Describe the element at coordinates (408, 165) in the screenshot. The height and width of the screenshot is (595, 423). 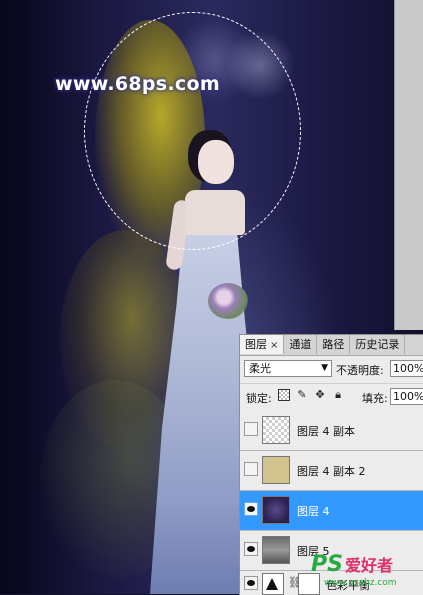
I see `photoshop-workspace-edge` at that location.